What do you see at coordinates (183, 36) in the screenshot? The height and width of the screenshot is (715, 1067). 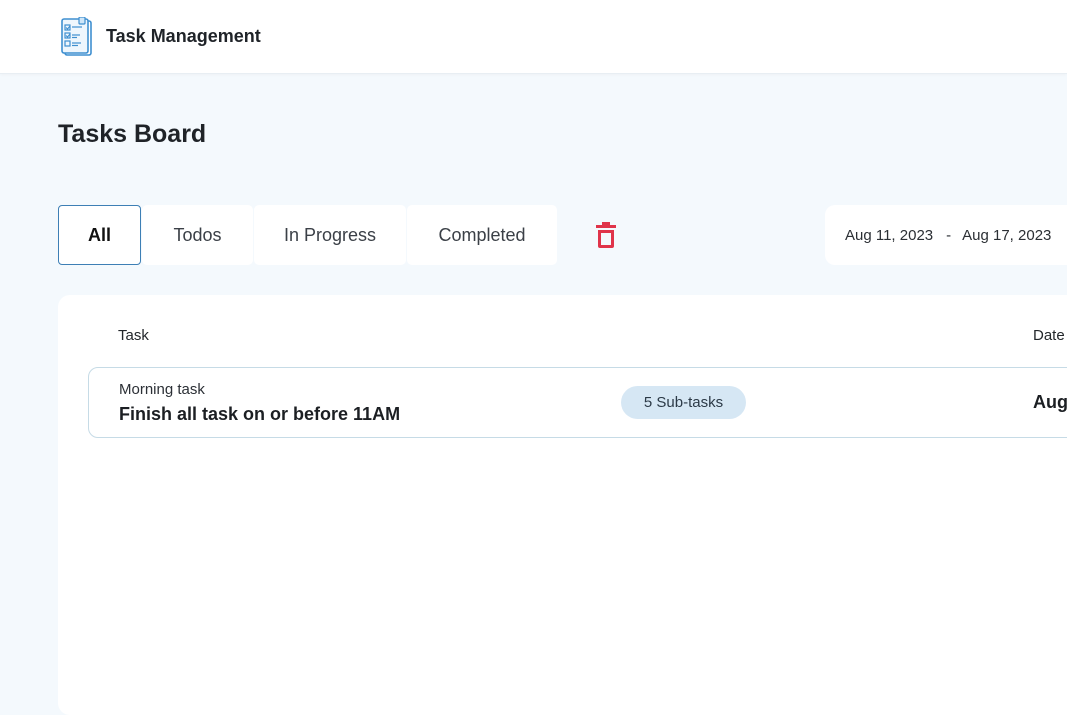 I see `app-title: Task Management` at bounding box center [183, 36].